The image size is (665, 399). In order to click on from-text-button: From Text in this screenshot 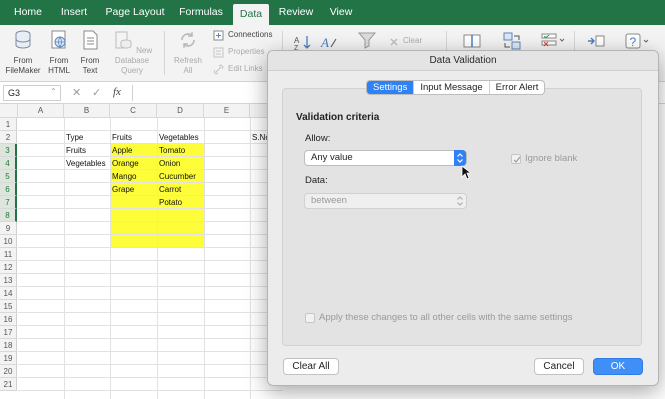, I will do `click(90, 52)`.